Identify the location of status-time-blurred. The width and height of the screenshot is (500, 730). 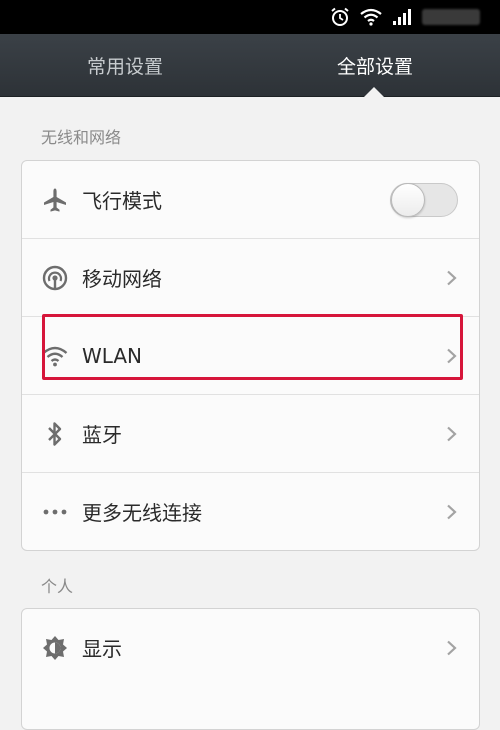
(451, 17).